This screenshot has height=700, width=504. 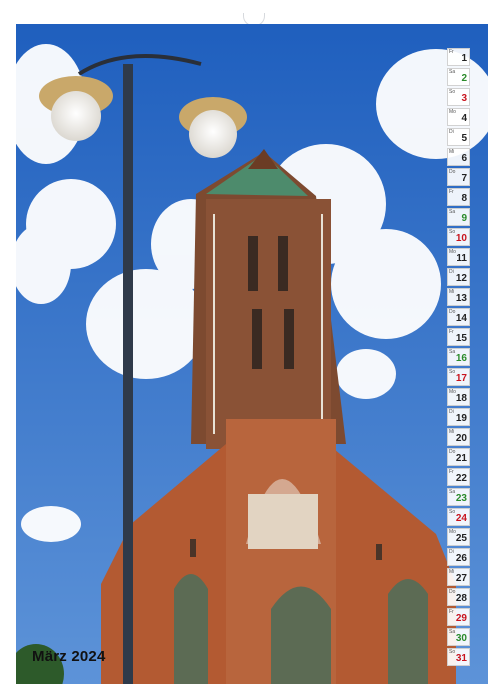 I want to click on day-number: 15, so click(x=461, y=338).